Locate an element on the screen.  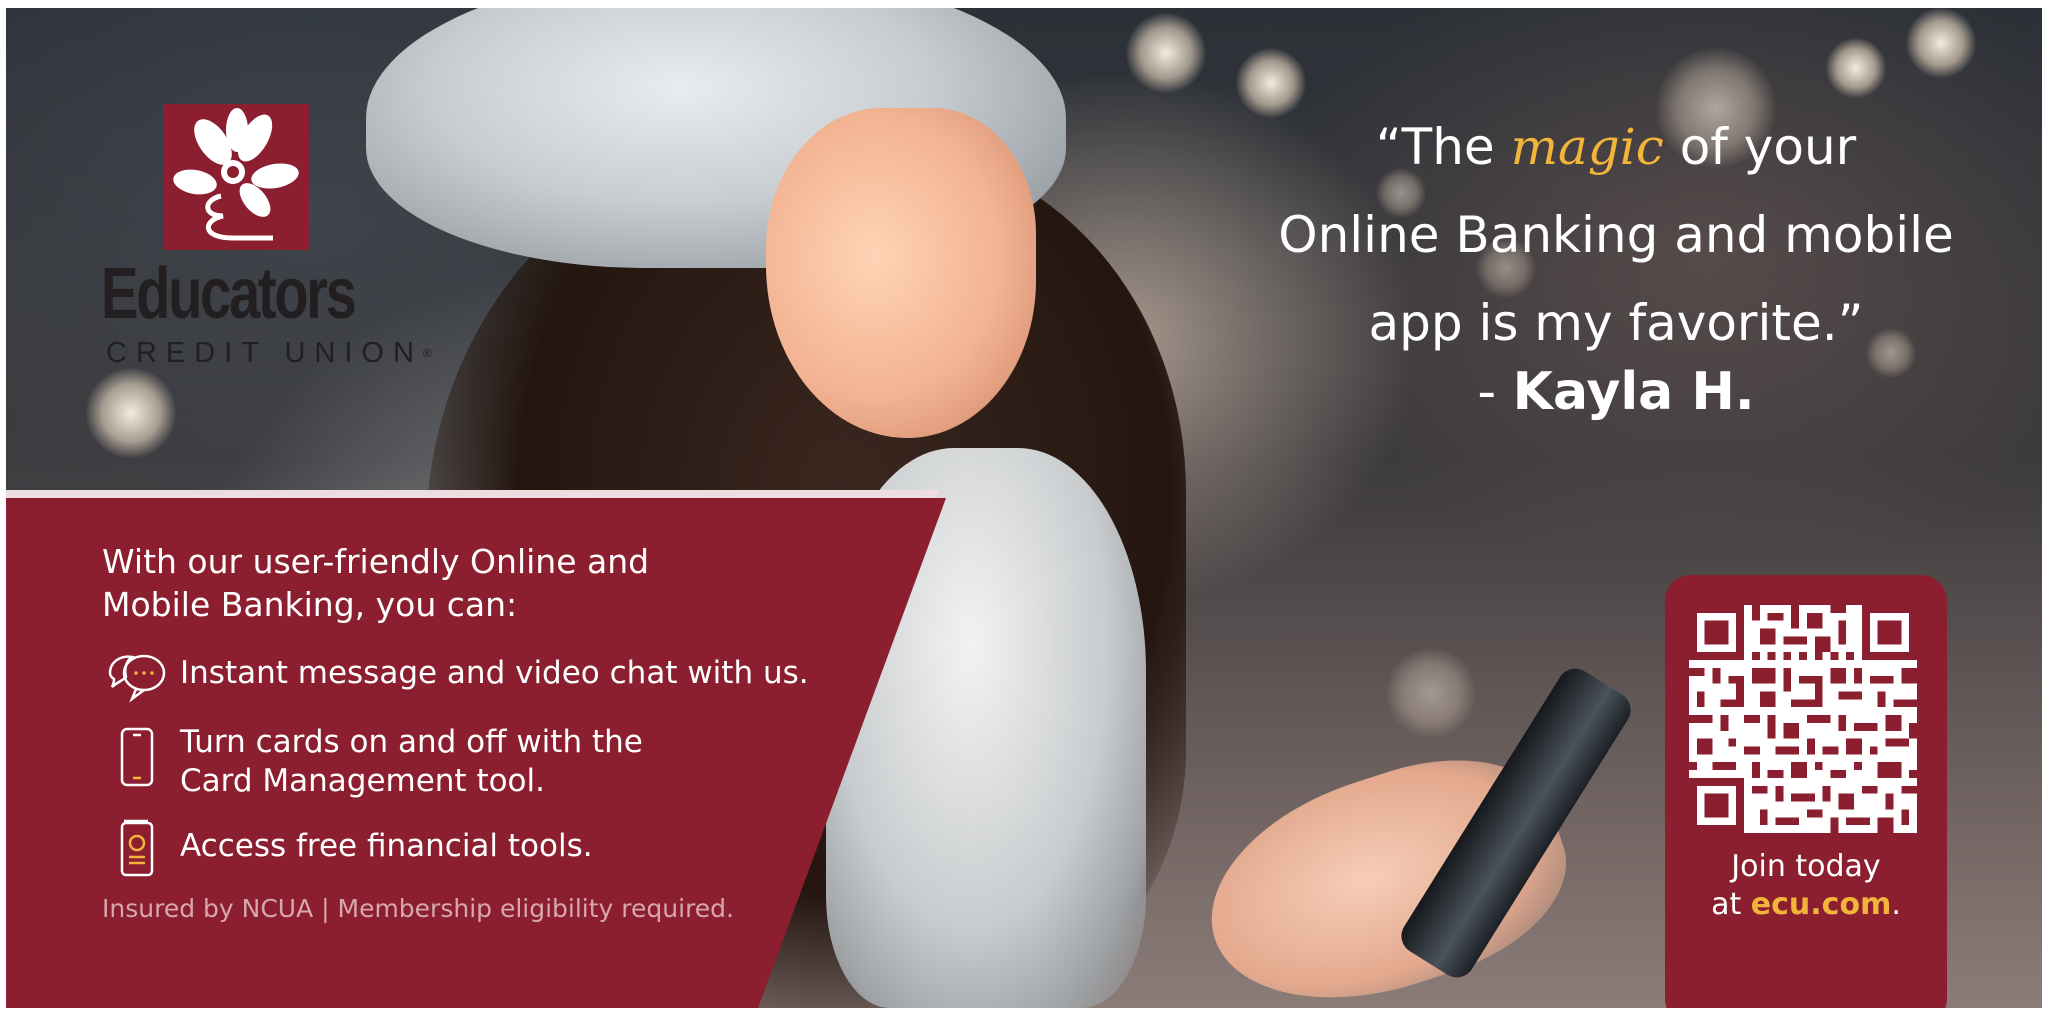
quote-author: - Kayla H. is located at coordinates (1616, 392).